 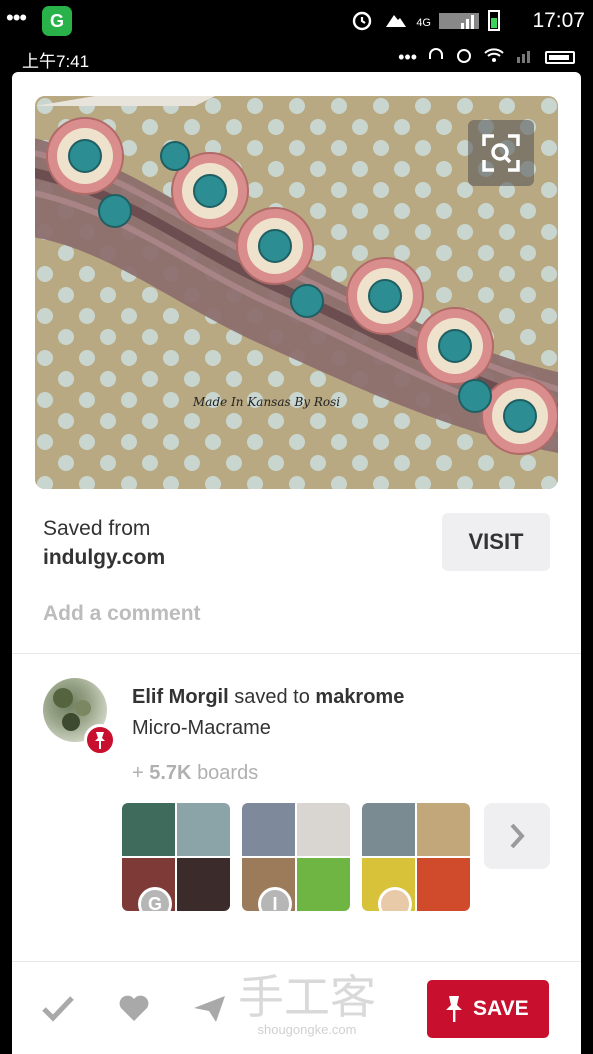 I want to click on visit-button: VISIT, so click(x=496, y=542).